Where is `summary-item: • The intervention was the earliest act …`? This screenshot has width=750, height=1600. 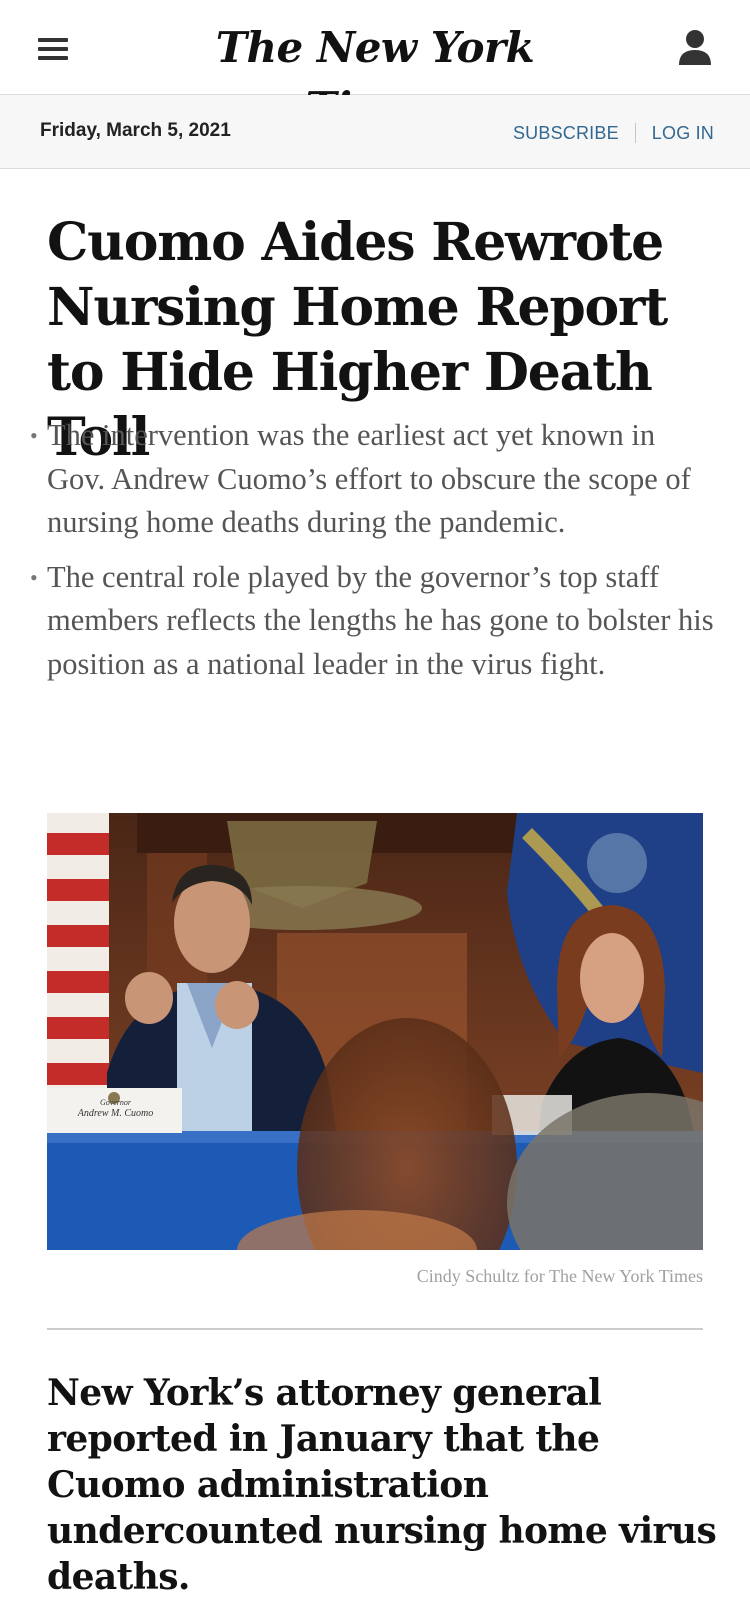
summary-item: • The intervention was the earliest act … is located at coordinates (375, 479).